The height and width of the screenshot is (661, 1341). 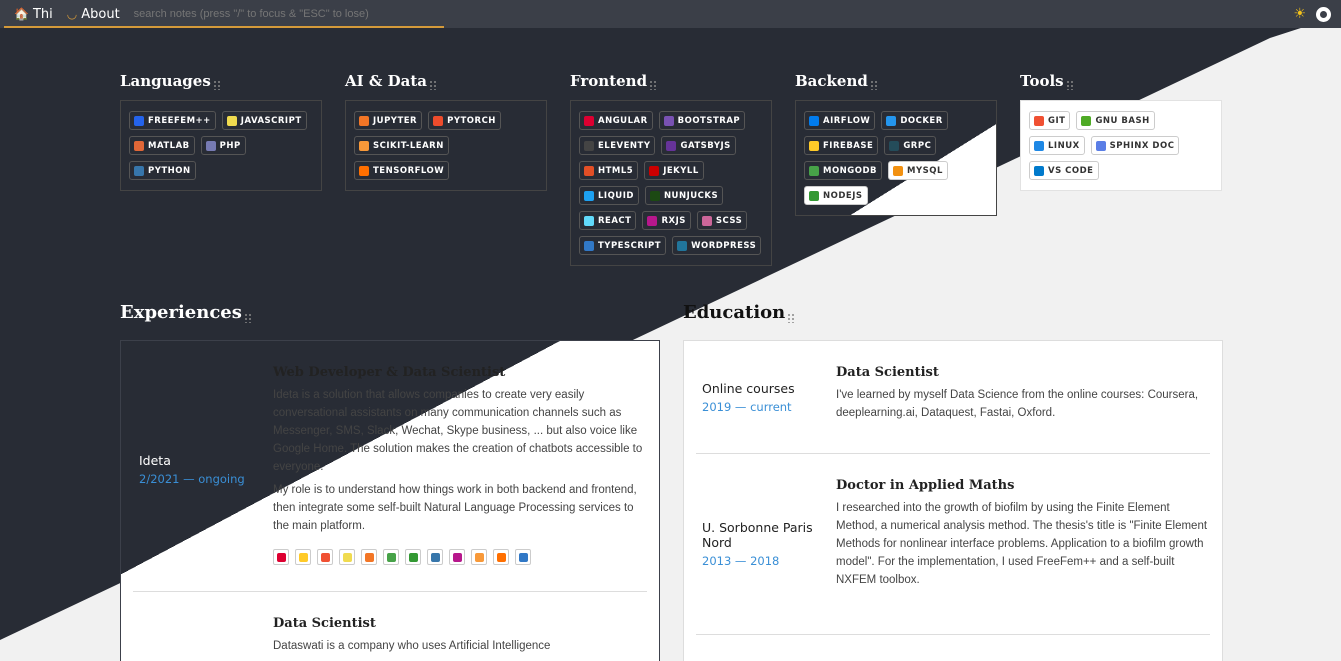 I want to click on skill-badge-liquid: LIQUID, so click(x=609, y=195).